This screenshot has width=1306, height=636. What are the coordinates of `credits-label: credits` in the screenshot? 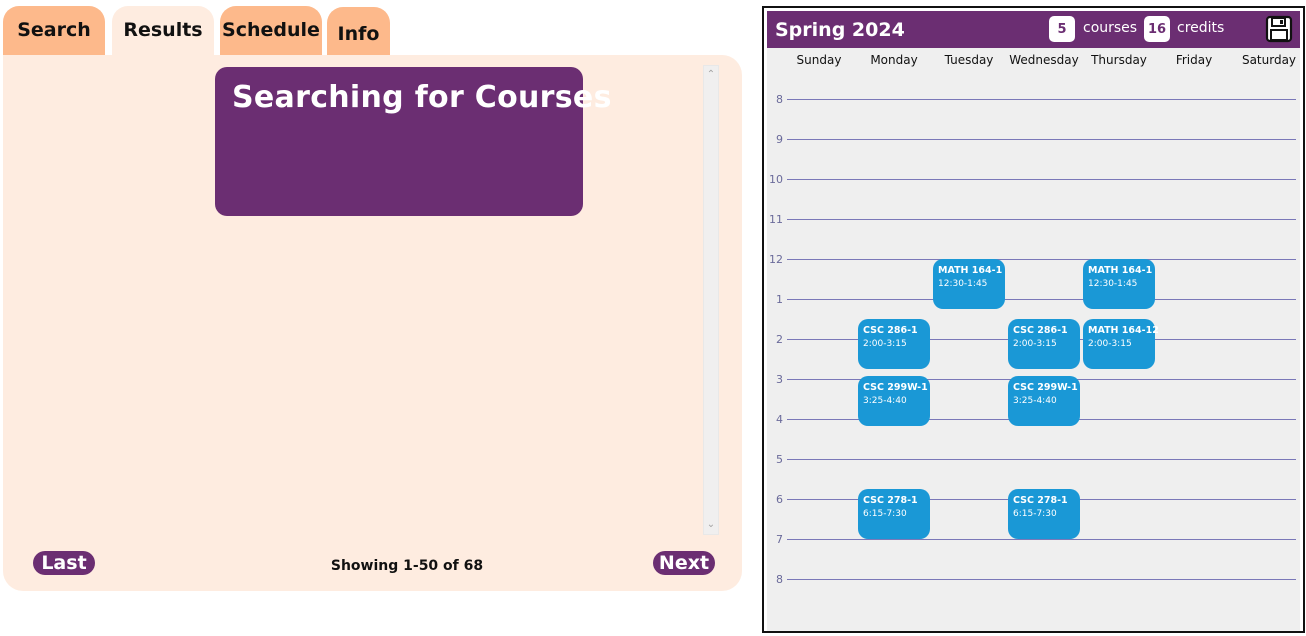 It's located at (1201, 28).